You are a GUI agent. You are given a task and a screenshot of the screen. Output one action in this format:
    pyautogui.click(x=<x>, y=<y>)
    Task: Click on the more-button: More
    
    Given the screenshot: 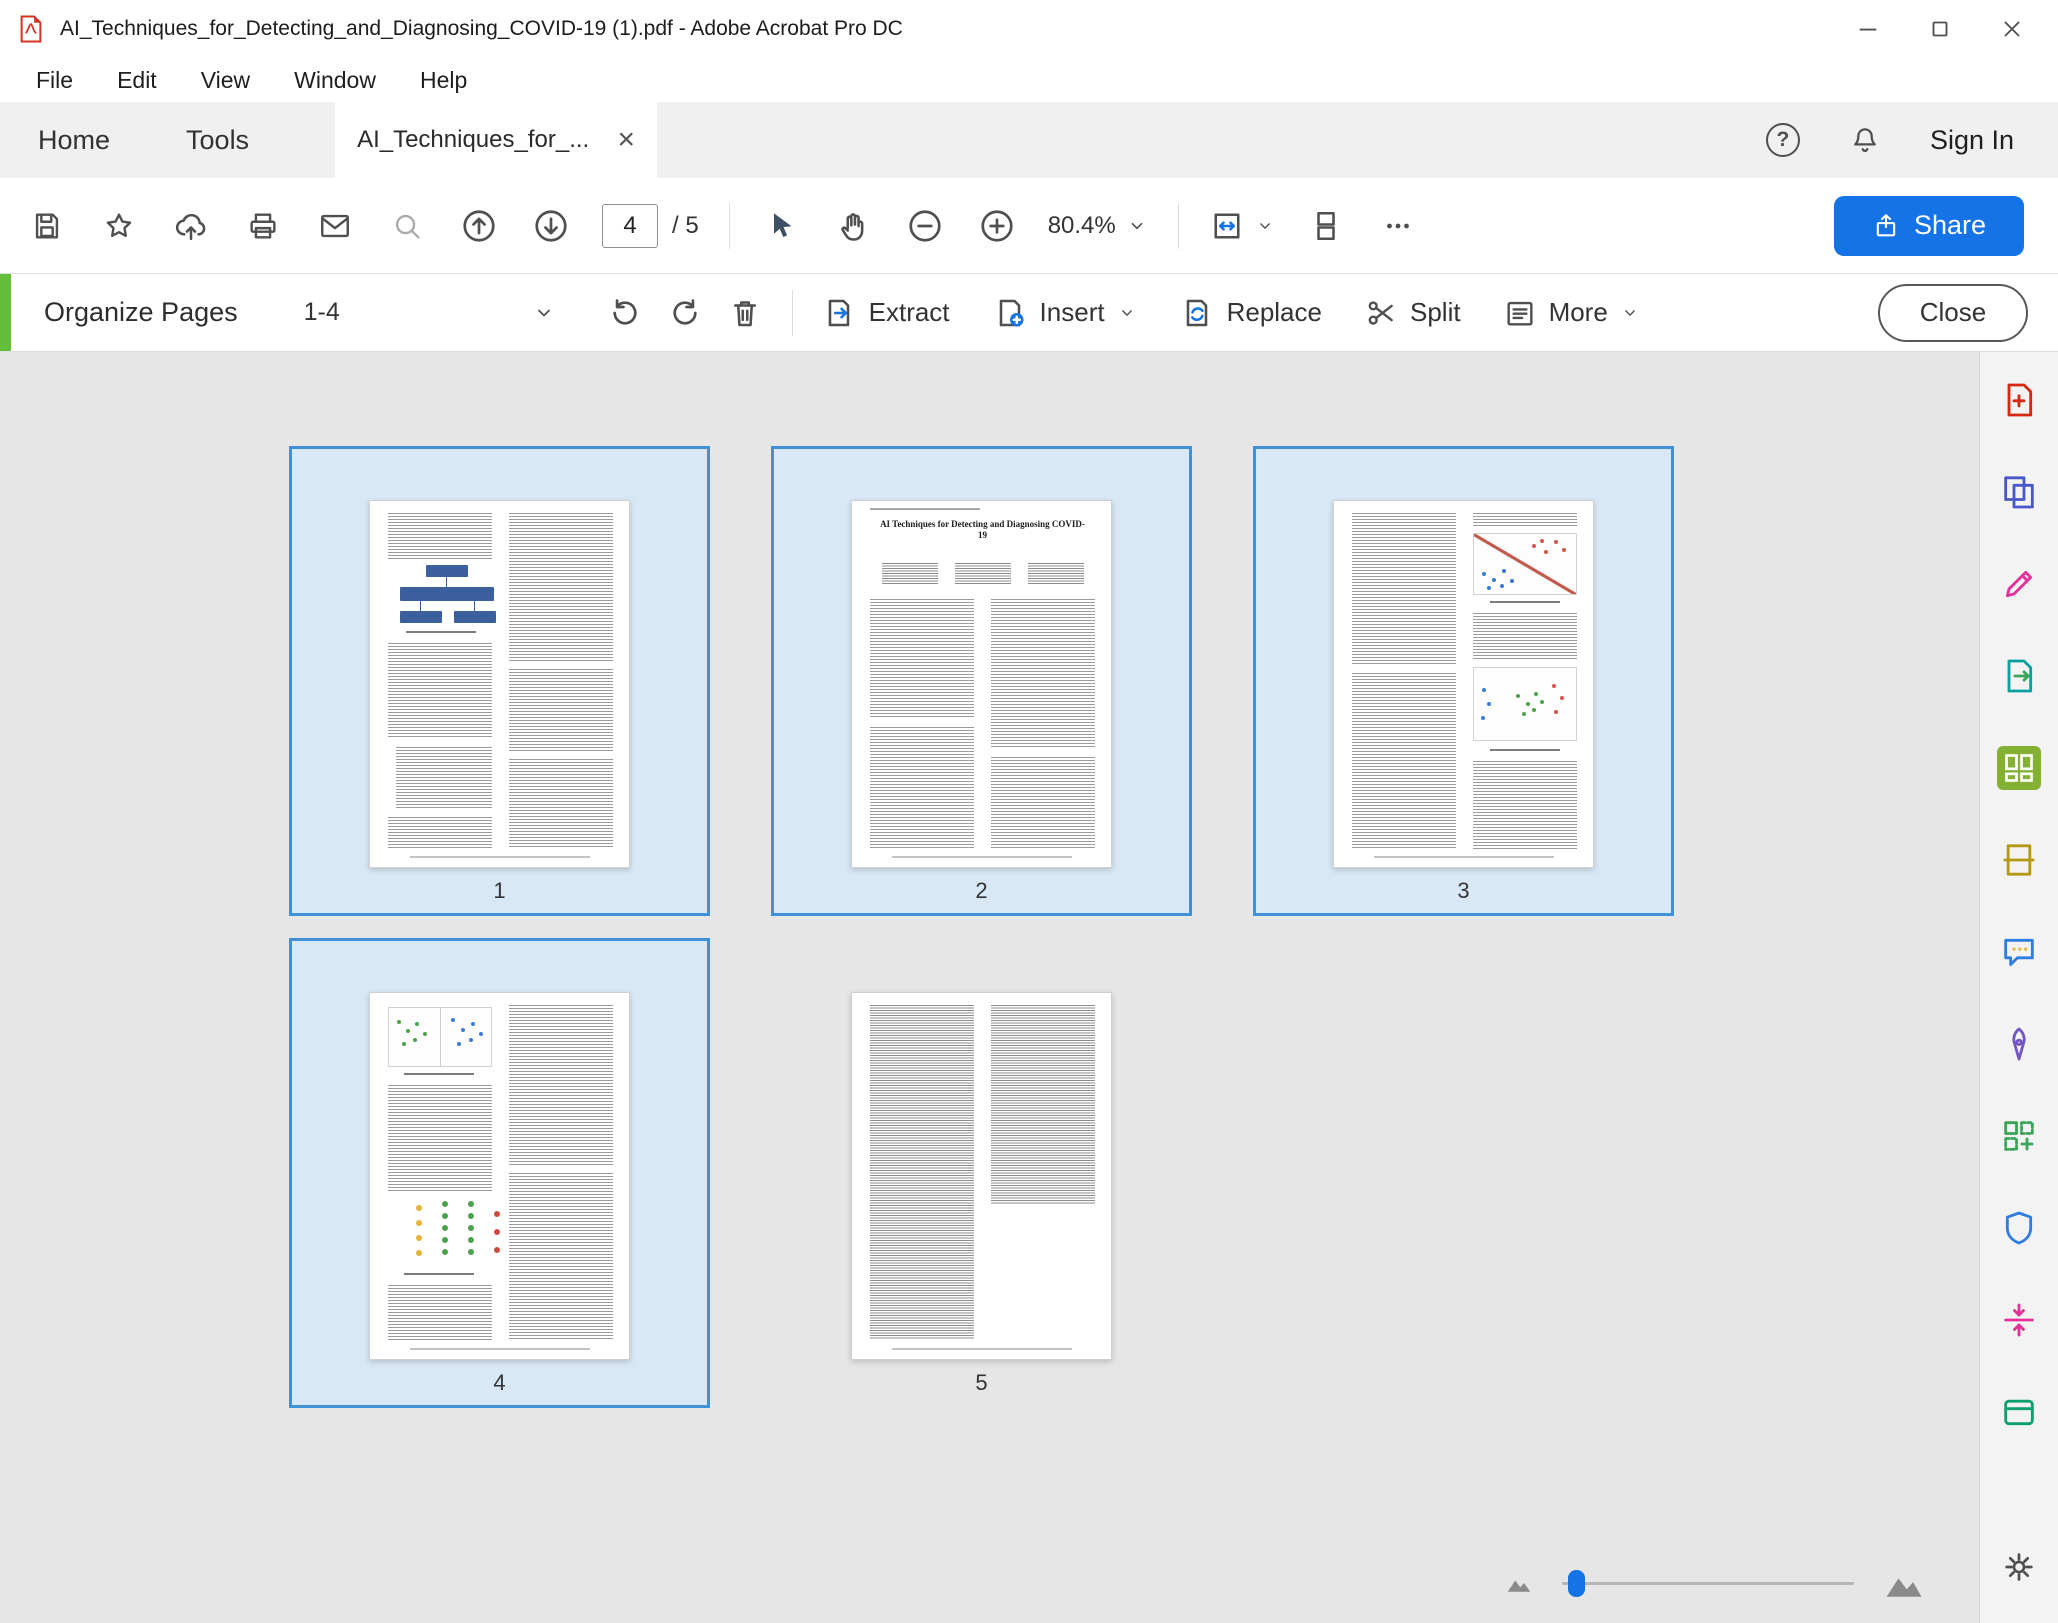 What is the action you would take?
    pyautogui.click(x=1571, y=313)
    